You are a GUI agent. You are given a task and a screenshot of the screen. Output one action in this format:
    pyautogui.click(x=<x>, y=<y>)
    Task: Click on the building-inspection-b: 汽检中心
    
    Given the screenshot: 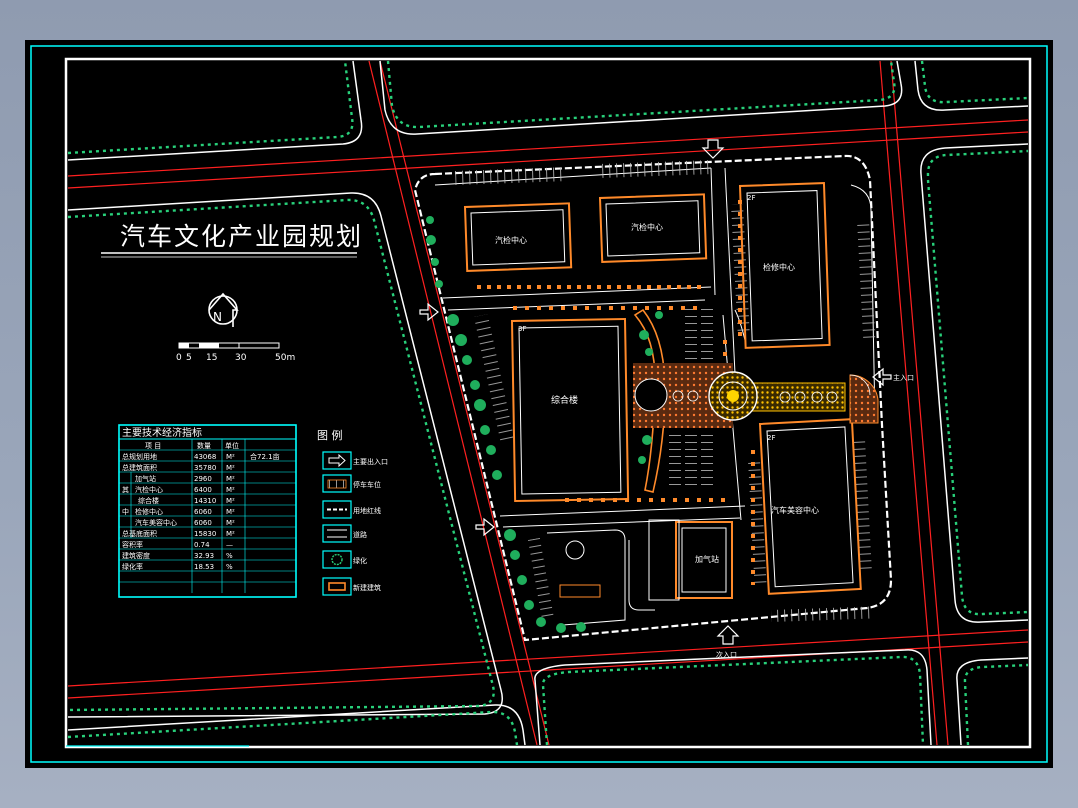 What is the action you would take?
    pyautogui.click(x=653, y=228)
    